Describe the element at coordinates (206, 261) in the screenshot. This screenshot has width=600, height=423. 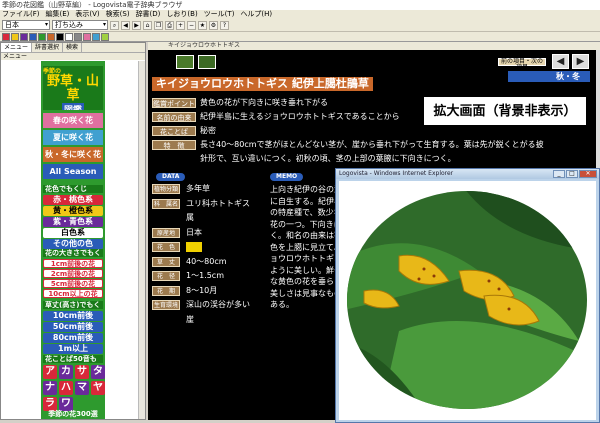
I see `data-value: 40〜80cm` at that location.